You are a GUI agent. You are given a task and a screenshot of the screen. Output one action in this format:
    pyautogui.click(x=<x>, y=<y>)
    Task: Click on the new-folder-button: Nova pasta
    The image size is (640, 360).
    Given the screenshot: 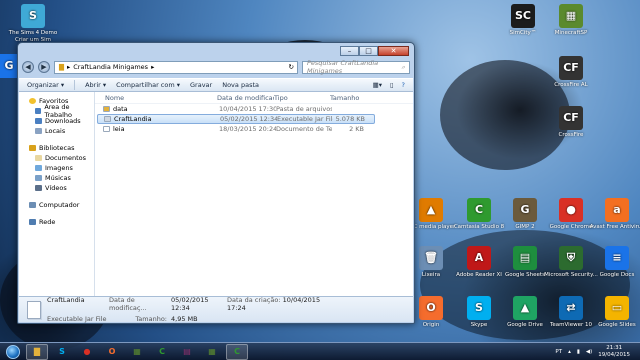 What is the action you would take?
    pyautogui.click(x=240, y=85)
    